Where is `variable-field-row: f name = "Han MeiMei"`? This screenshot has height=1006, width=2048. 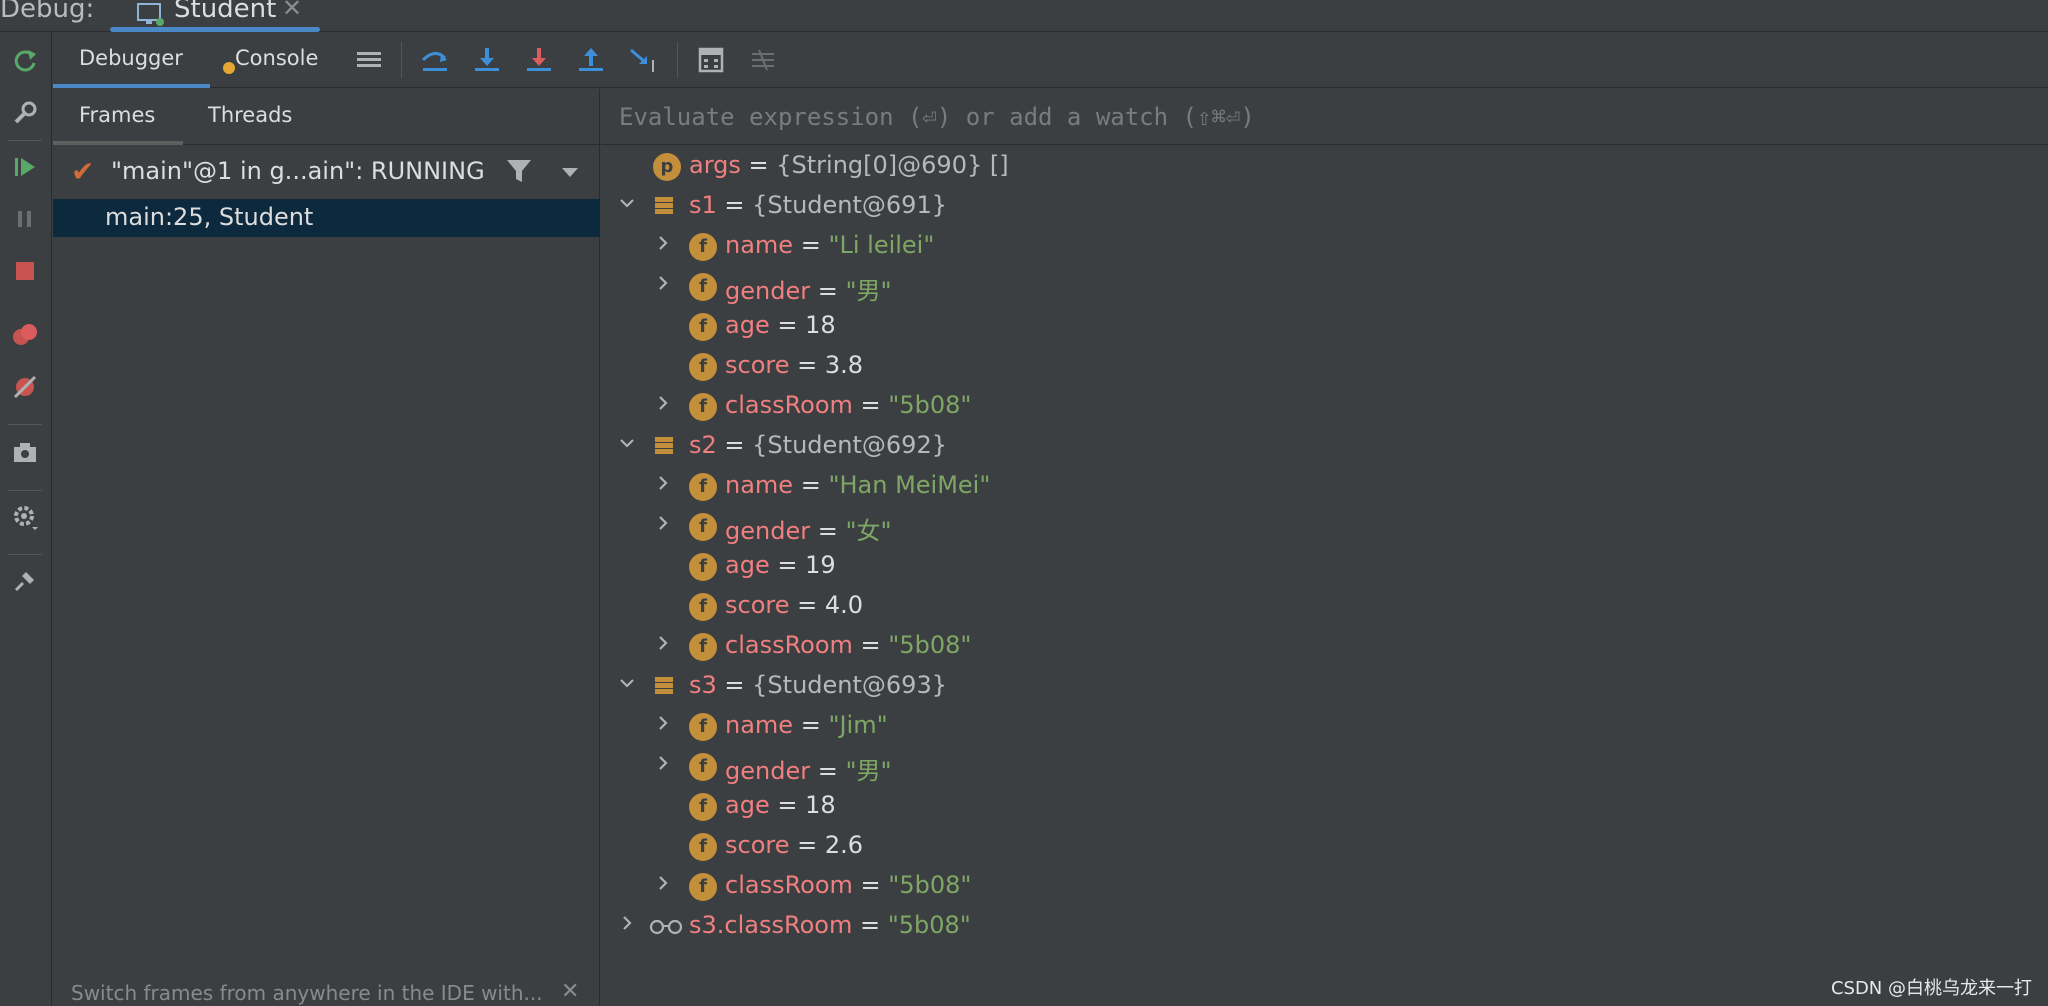
variable-field-row: f name = "Han MeiMei" is located at coordinates (1324, 487).